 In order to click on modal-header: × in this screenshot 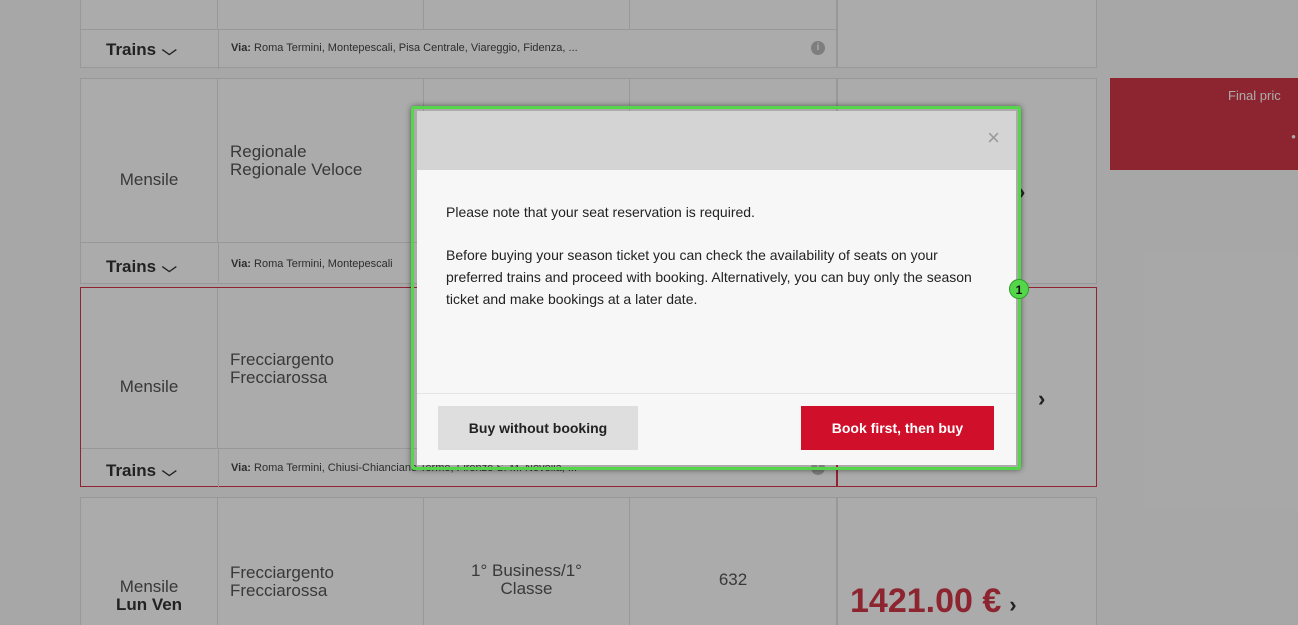, I will do `click(716, 140)`.